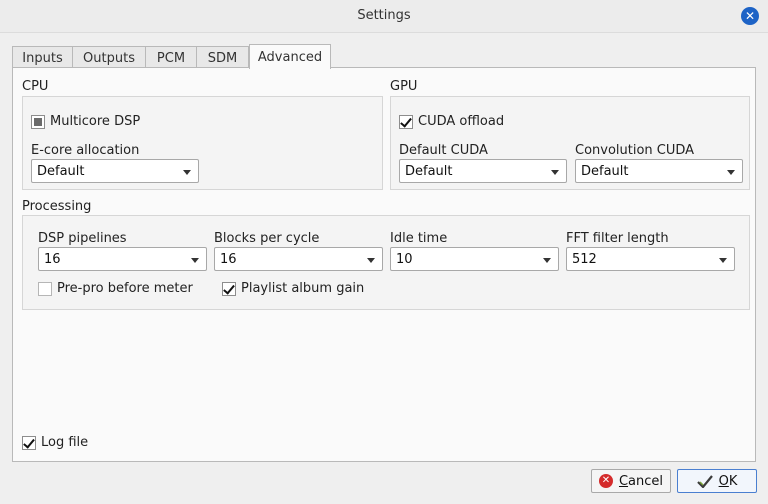 This screenshot has width=768, height=504. What do you see at coordinates (298, 259) in the screenshot?
I see `blocks-per-cycle-select: 16` at bounding box center [298, 259].